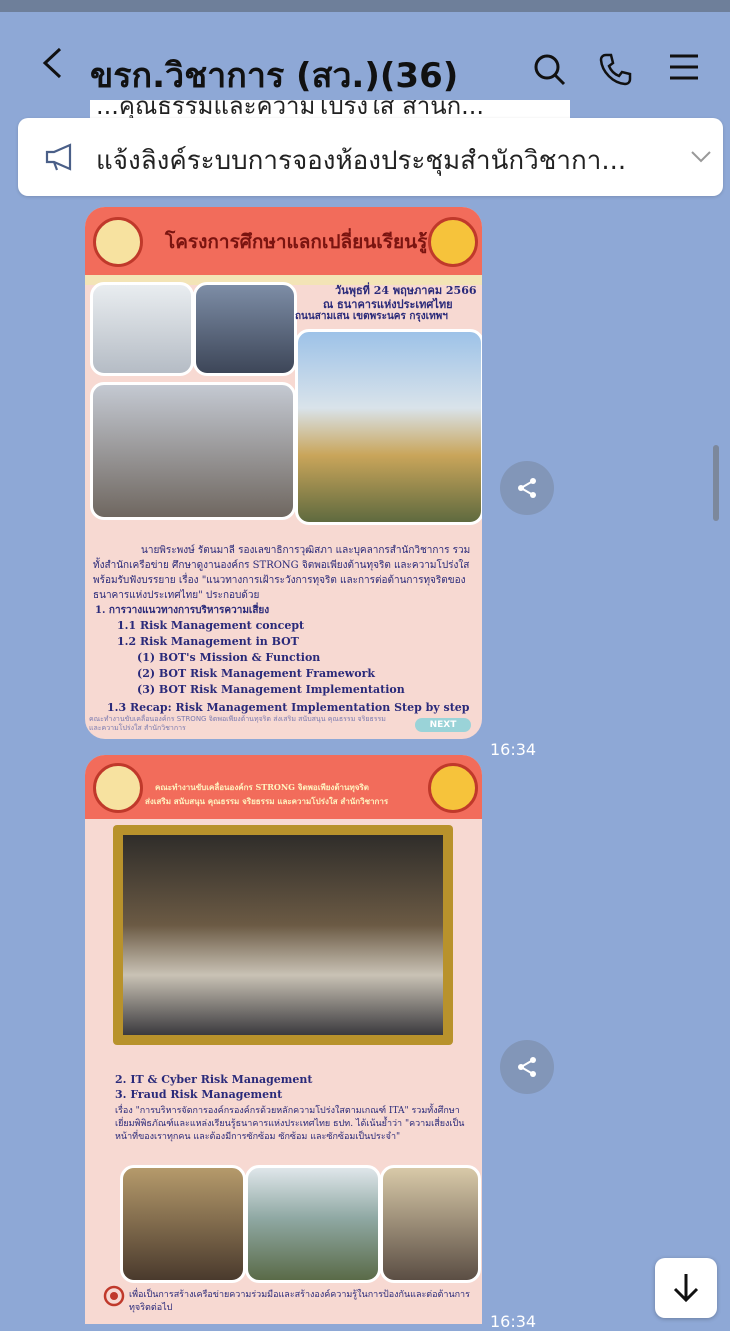  I want to click on chevron-down-icon, so click(701, 157).